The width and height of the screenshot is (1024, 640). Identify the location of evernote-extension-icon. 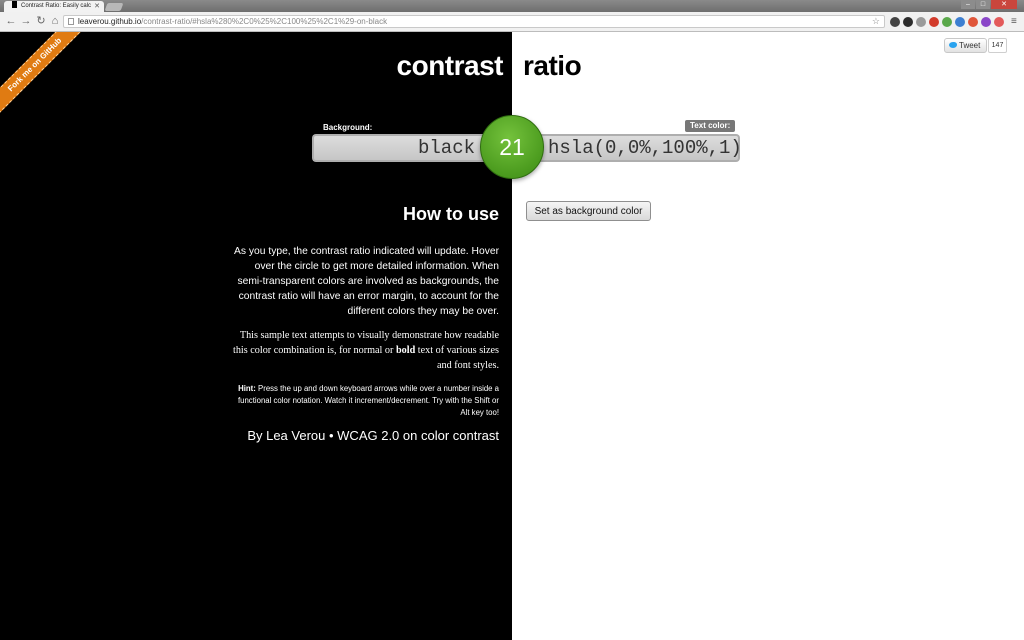
(947, 22).